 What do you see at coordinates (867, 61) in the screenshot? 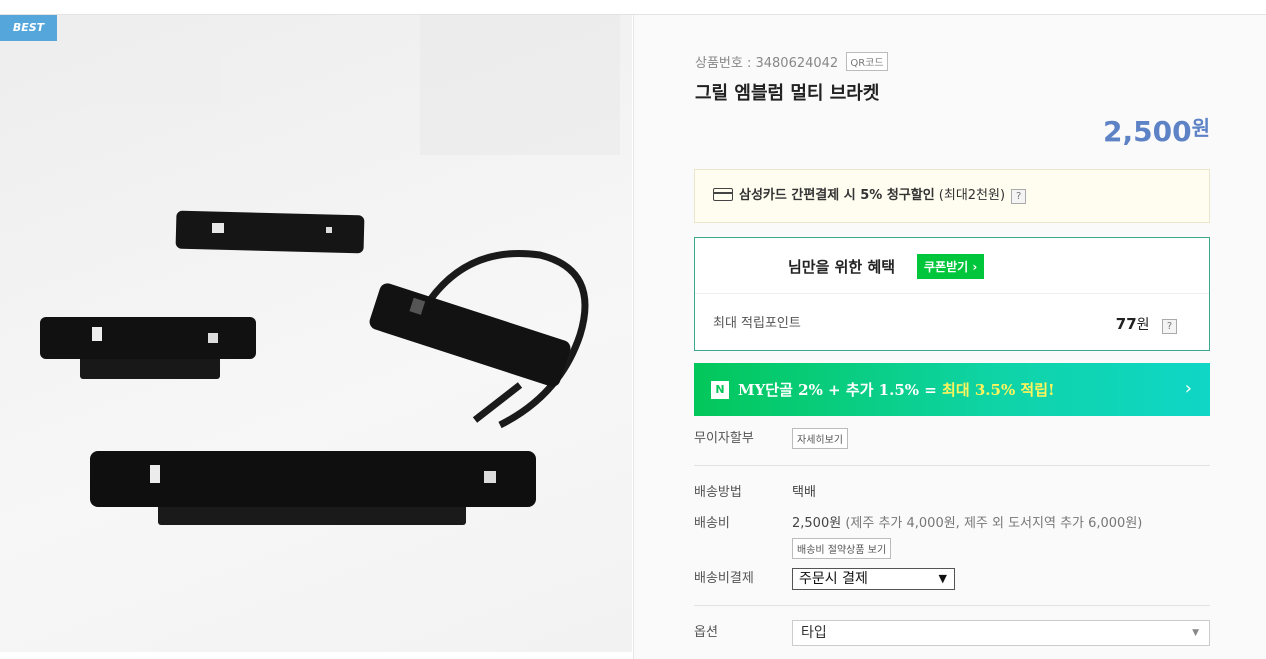
I see `qr-code-button: QR코드` at bounding box center [867, 61].